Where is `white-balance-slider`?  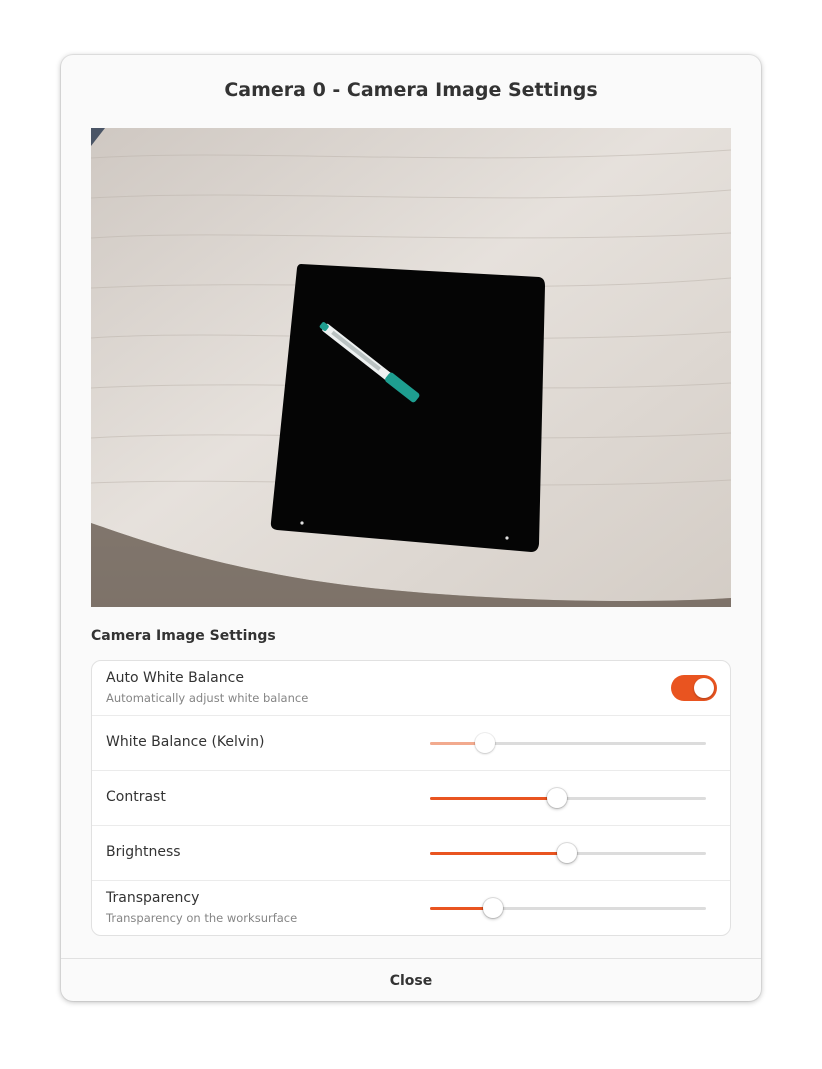 white-balance-slider is located at coordinates (568, 743).